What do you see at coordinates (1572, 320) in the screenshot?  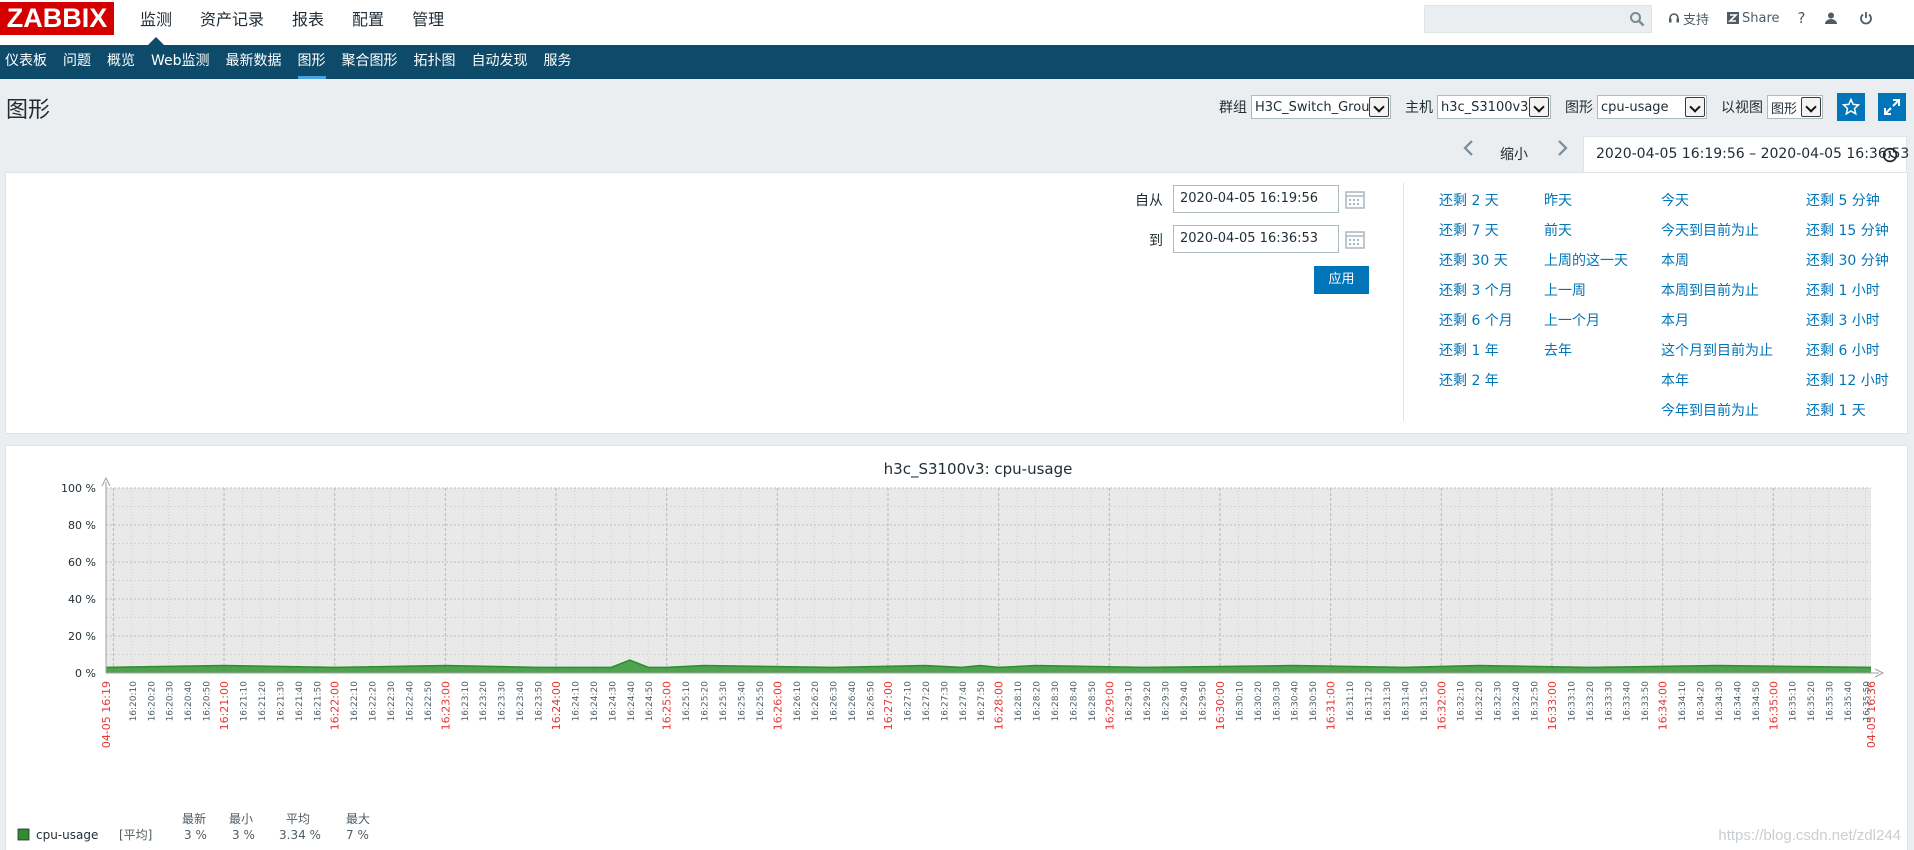 I see `quick-range-link: 上一个月` at bounding box center [1572, 320].